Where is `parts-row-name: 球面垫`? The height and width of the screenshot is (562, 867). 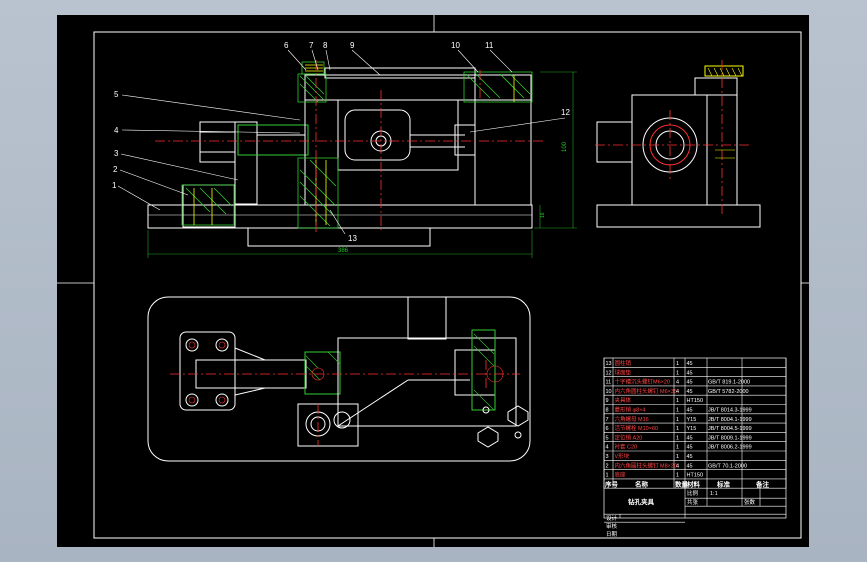
parts-row-name: 球面垫 is located at coordinates (623, 372).